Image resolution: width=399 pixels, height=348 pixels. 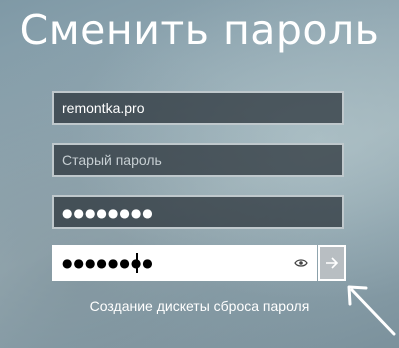 I want to click on arrow-right-icon, so click(x=332, y=263).